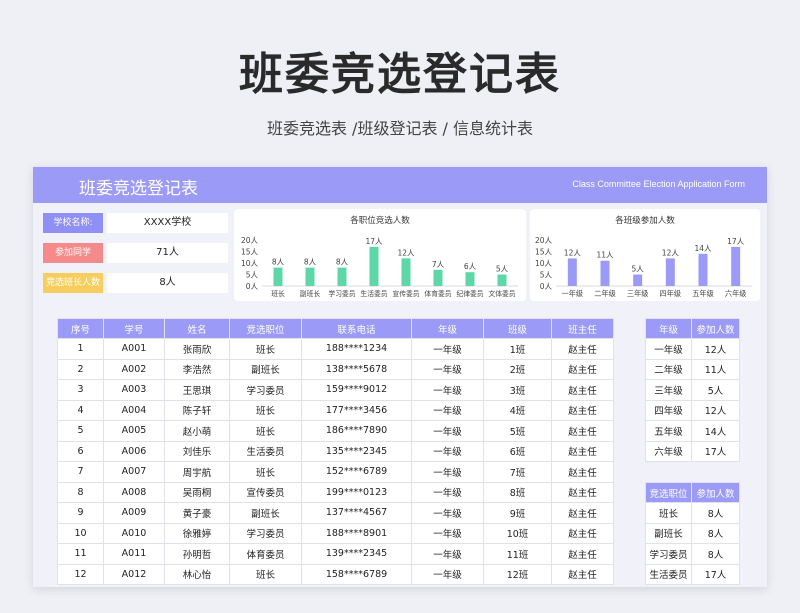 The width and height of the screenshot is (800, 613). Describe the element at coordinates (715, 451) in the screenshot. I see `table-cell: 17人` at that location.